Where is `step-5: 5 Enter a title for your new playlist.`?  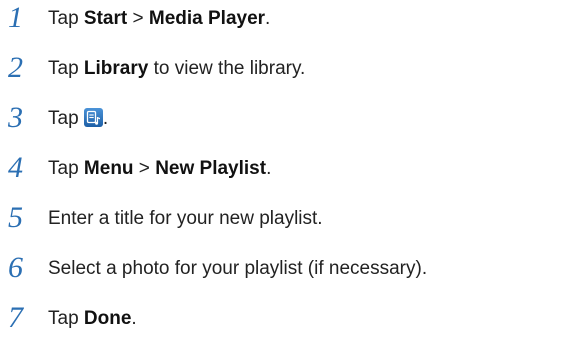
step-5: 5 Enter a title for your new playlist. is located at coordinates (280, 218).